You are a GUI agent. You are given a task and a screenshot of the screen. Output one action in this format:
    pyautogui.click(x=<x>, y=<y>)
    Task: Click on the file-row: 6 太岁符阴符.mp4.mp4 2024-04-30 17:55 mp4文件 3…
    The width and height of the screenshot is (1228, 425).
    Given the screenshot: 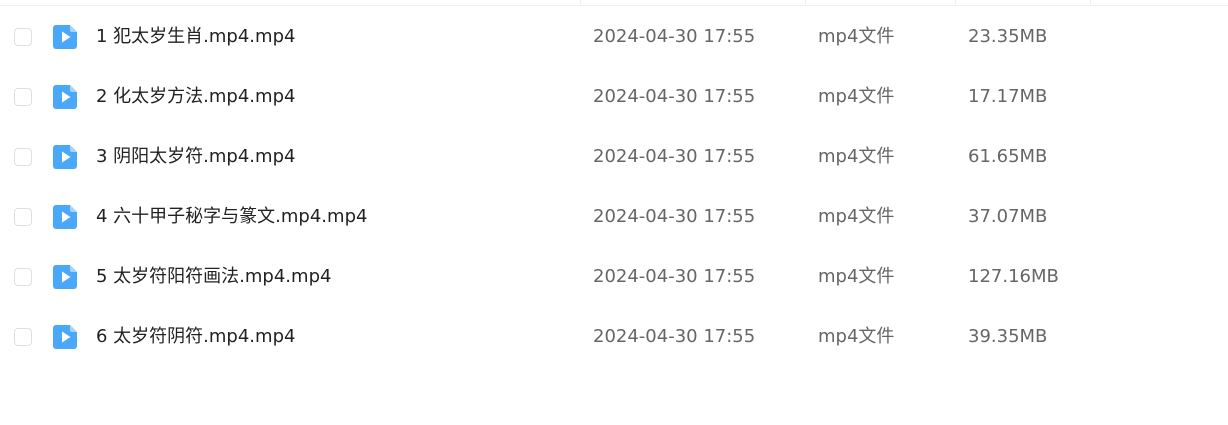 What is the action you would take?
    pyautogui.click(x=614, y=342)
    